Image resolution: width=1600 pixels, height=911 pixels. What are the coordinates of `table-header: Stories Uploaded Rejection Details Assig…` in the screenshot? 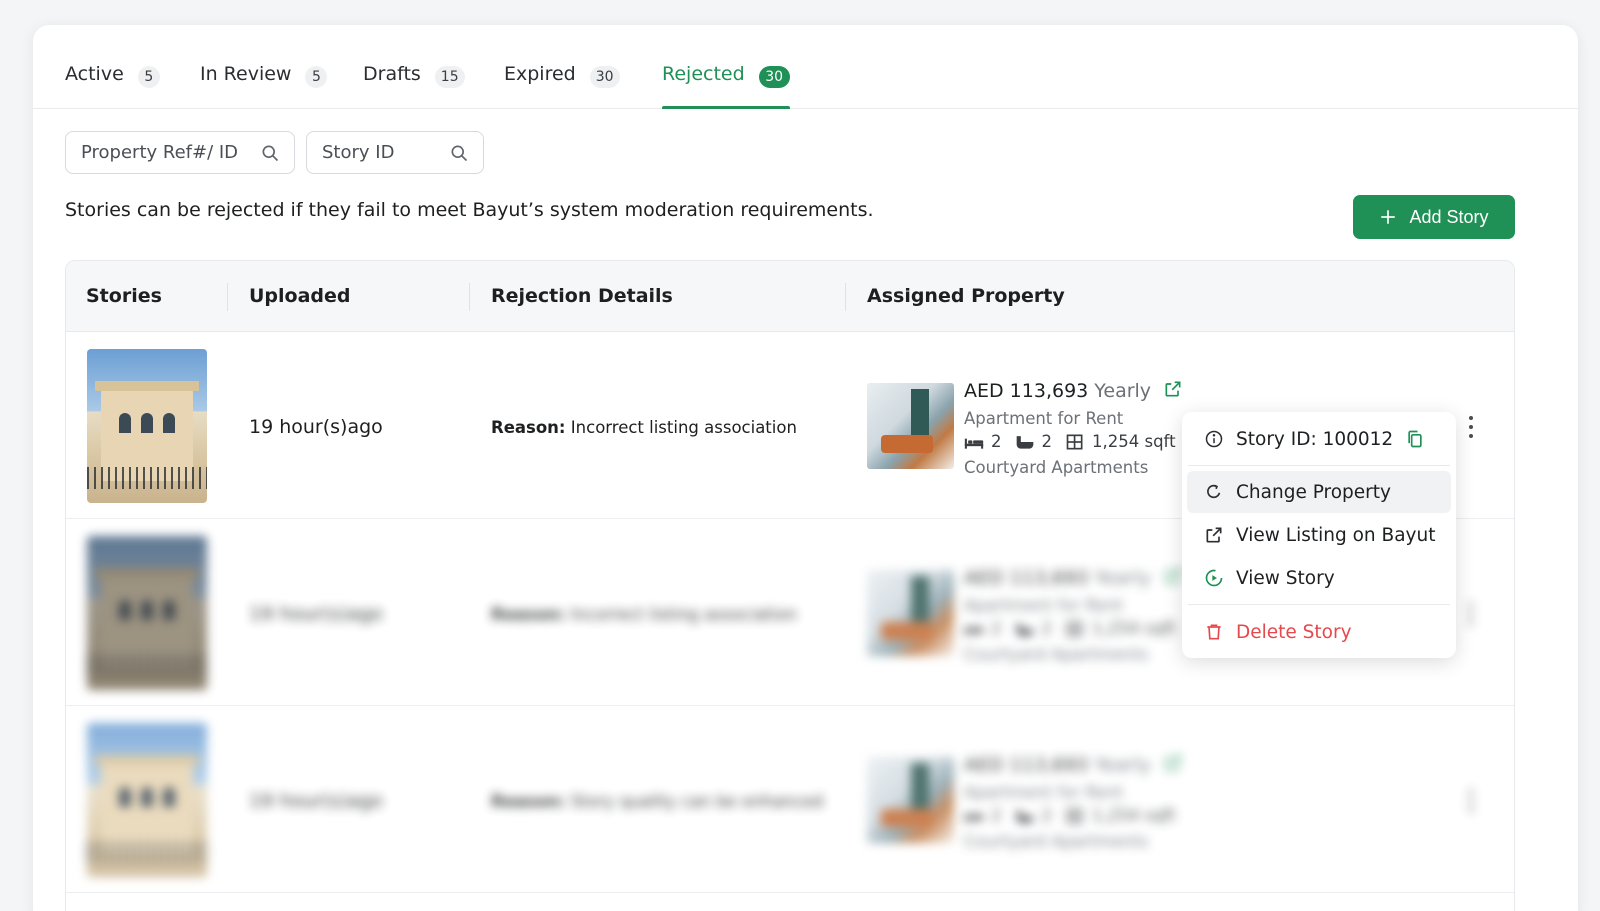 It's located at (790, 296).